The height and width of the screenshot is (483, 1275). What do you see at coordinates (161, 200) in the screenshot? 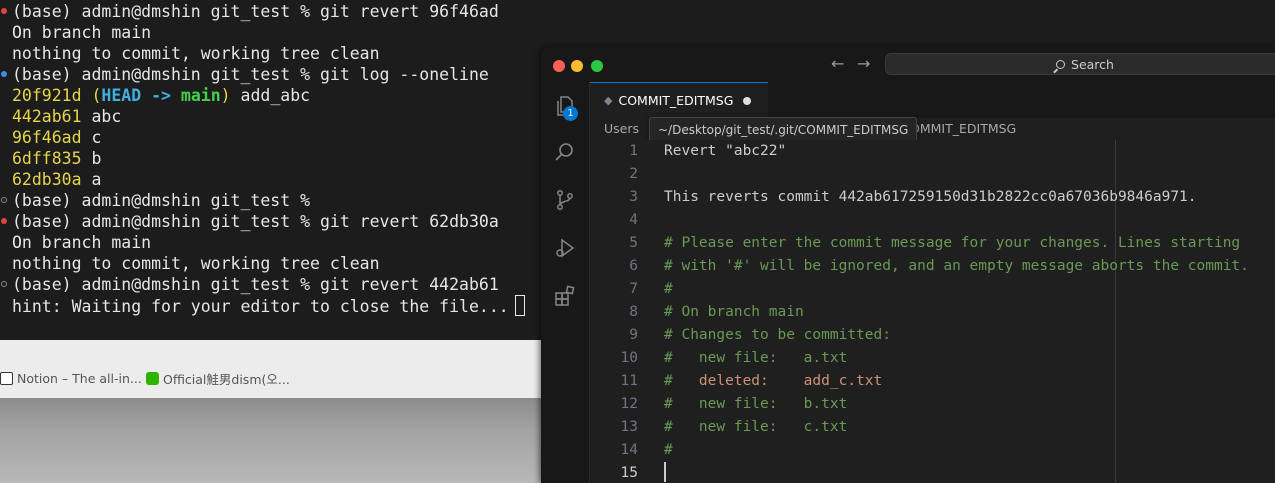
I see `terminal-text: (base) admin@dmshin git_test %` at bounding box center [161, 200].